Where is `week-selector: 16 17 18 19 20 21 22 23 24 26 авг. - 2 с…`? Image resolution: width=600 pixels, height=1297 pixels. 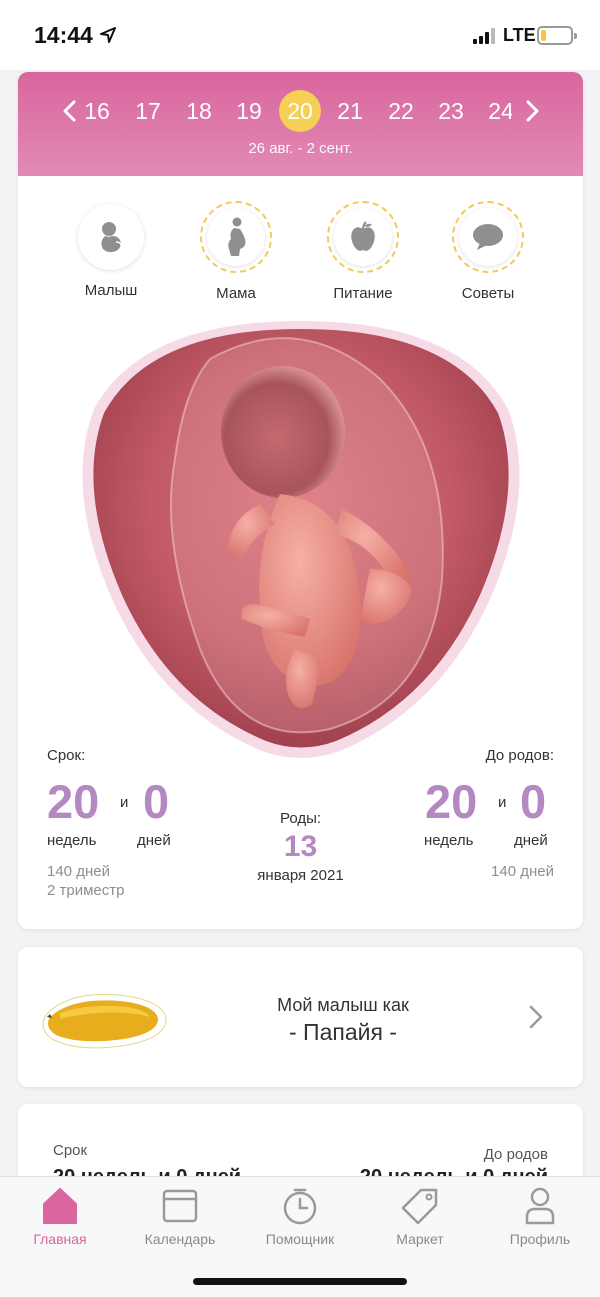 week-selector: 16 17 18 19 20 21 22 23 24 26 авг. - 2 с… is located at coordinates (300, 124).